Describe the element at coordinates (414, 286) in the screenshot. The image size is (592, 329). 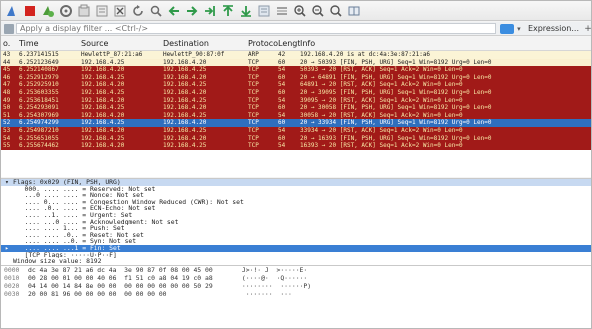
I see `bytes-ascii: ········ ······P)` at that location.